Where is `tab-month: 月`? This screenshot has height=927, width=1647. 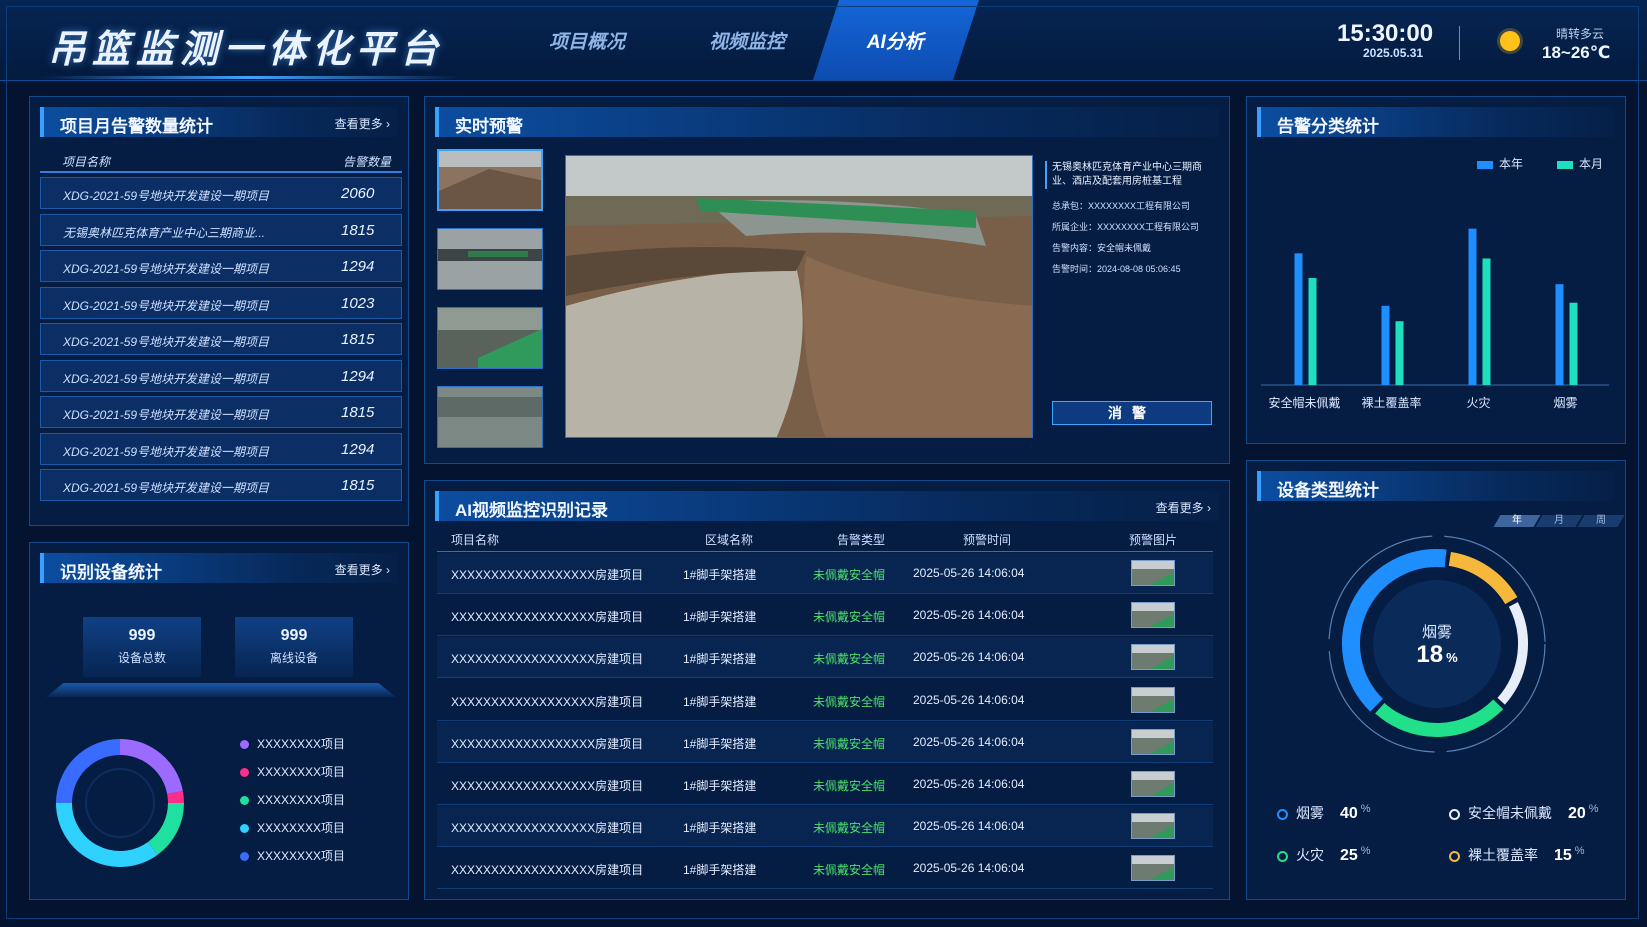
tab-month: 月 is located at coordinates (1559, 521).